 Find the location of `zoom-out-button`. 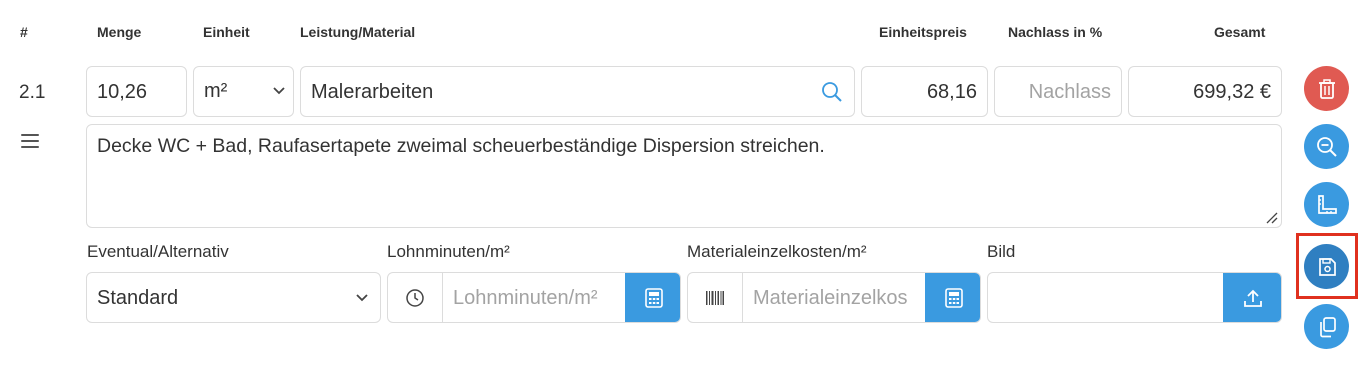

zoom-out-button is located at coordinates (1326, 146).